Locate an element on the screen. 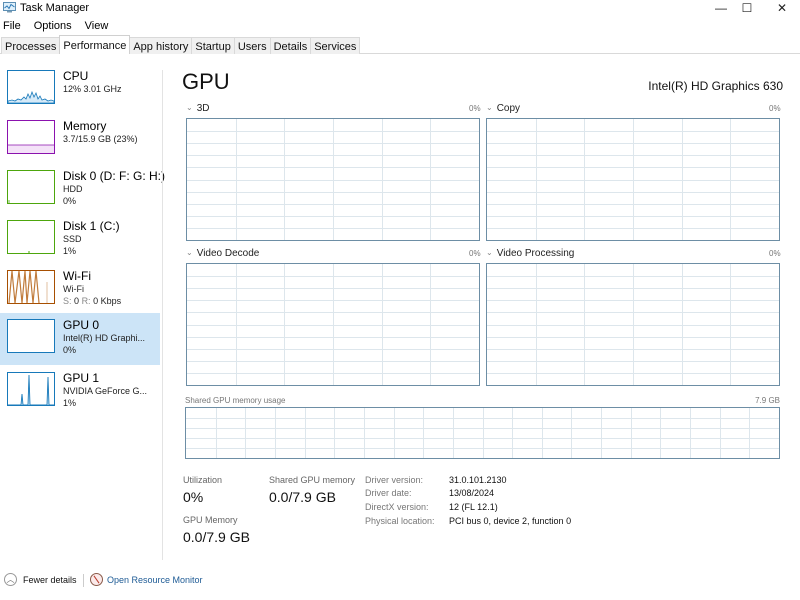  disk-1-type: SSD is located at coordinates (72, 239).